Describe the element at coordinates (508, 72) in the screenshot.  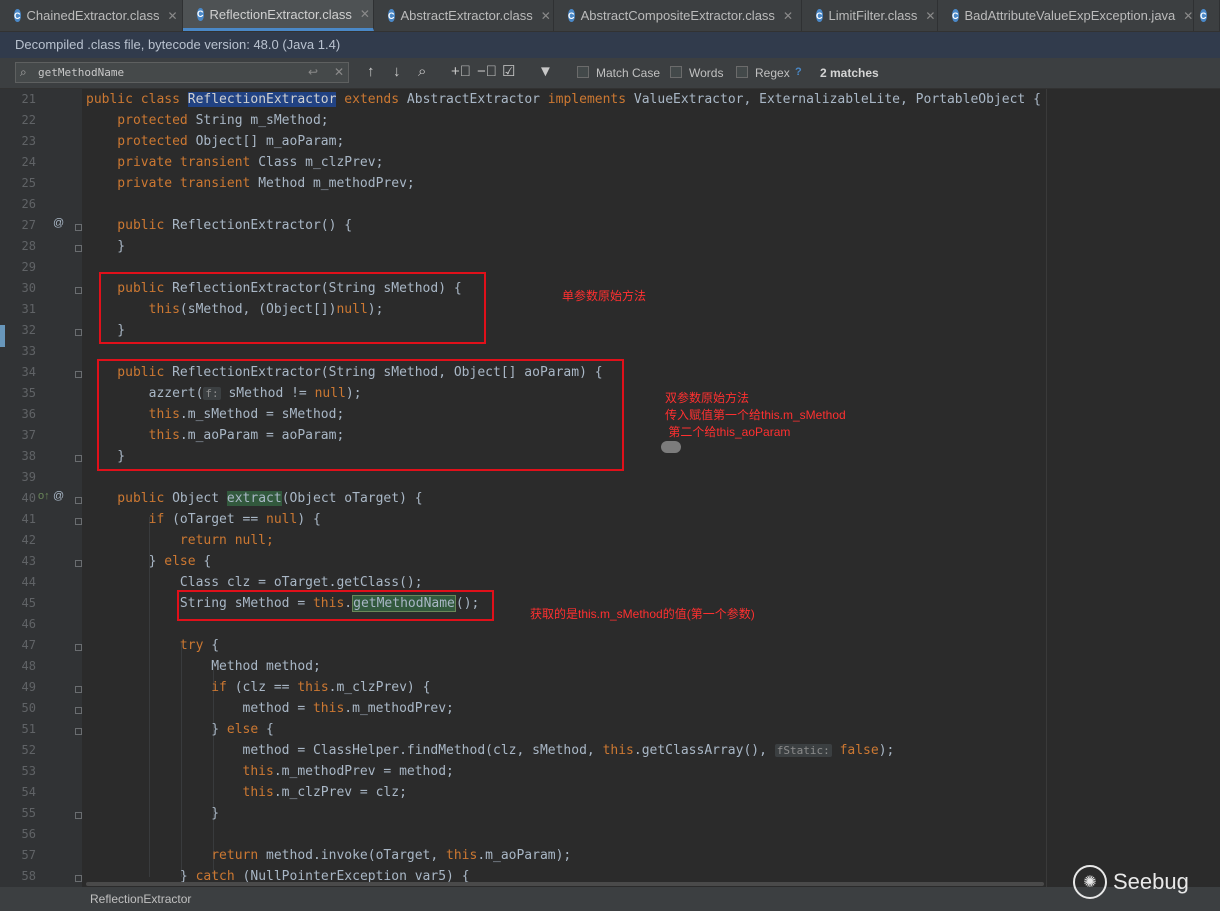
I see `select-all-occurrences-icon: ☑` at that location.